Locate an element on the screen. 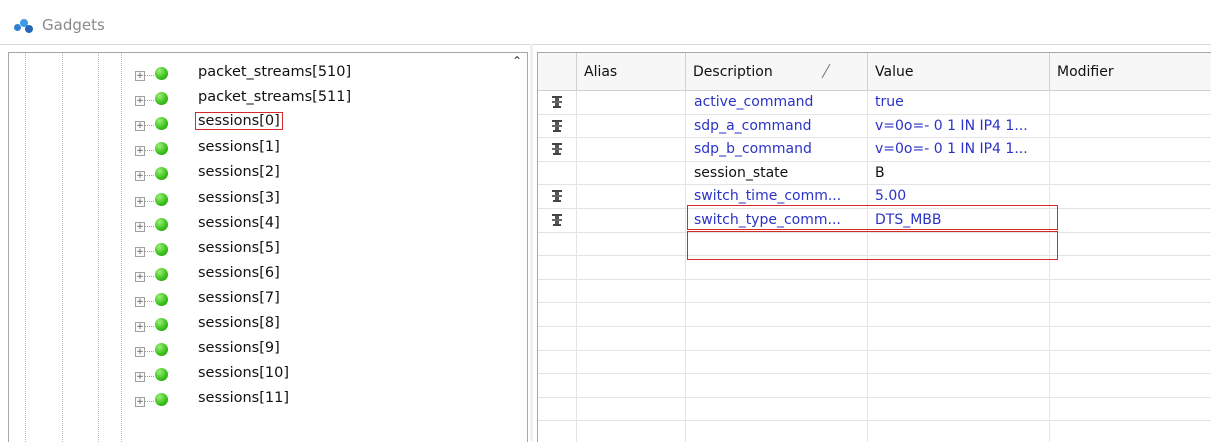  column-label: Modifier is located at coordinates (1085, 72).